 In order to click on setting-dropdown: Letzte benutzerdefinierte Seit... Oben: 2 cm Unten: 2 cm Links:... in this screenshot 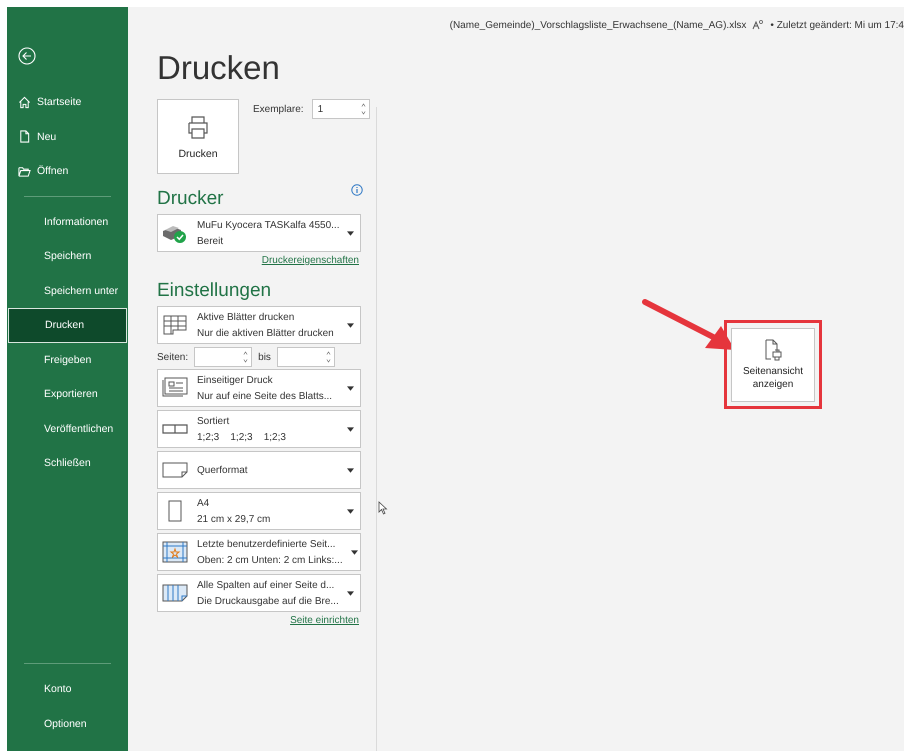, I will do `click(259, 552)`.